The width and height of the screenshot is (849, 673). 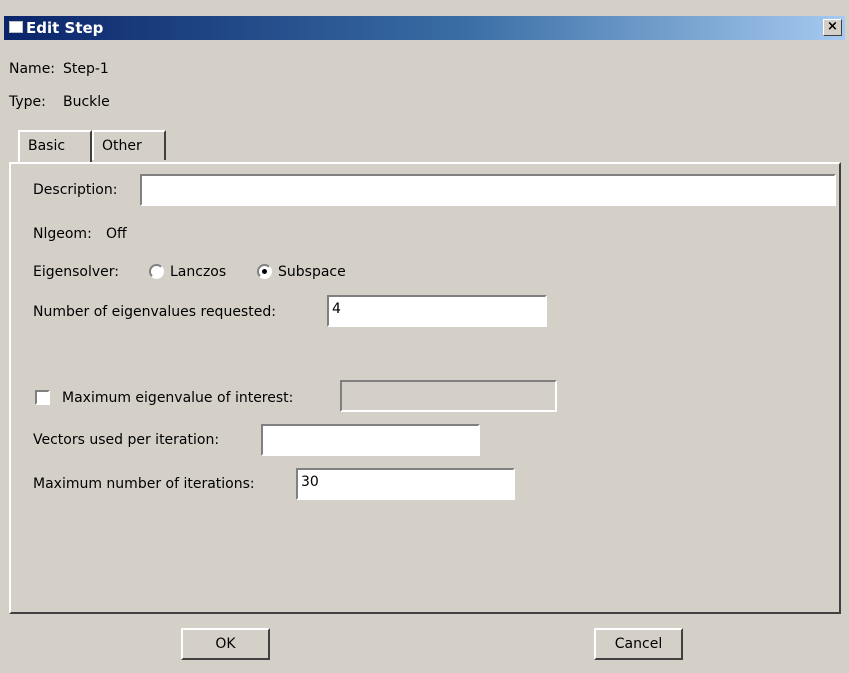 What do you see at coordinates (437, 311) in the screenshot?
I see `num-eigenvalues-input: 4` at bounding box center [437, 311].